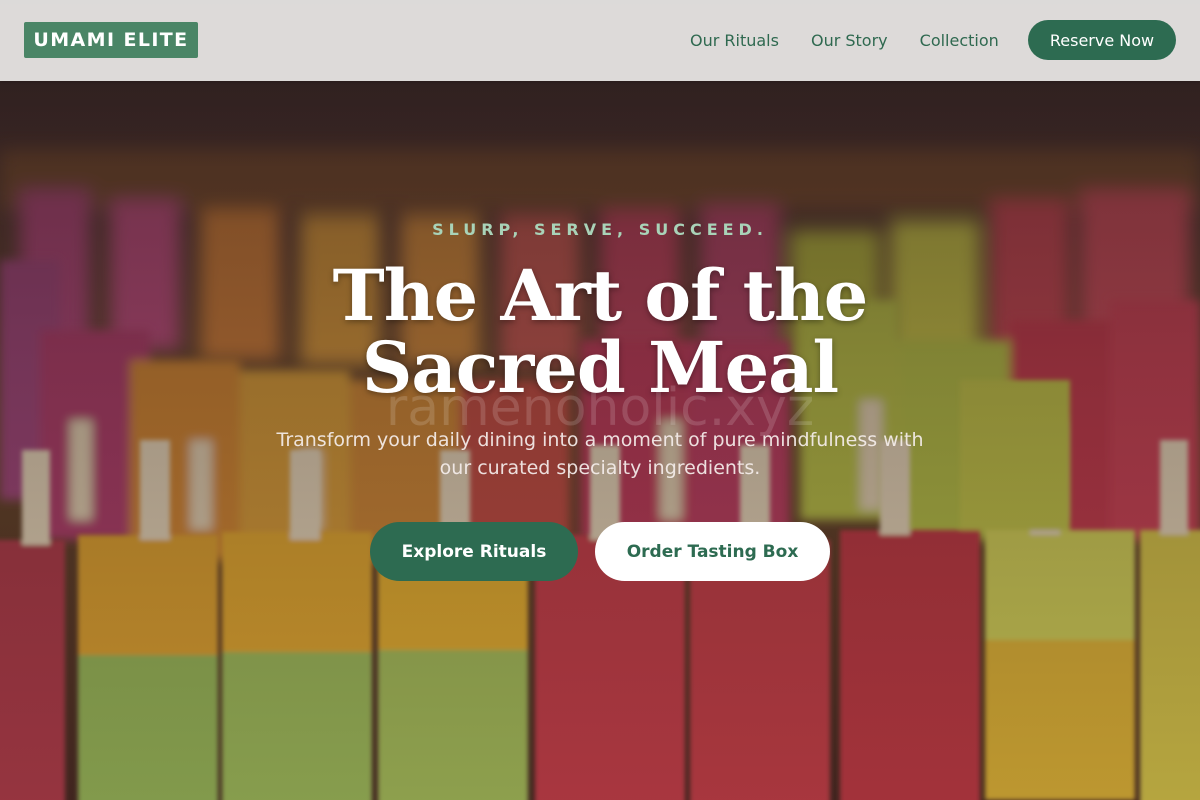 Image resolution: width=1200 pixels, height=800 pixels. Describe the element at coordinates (734, 40) in the screenshot. I see `nav-link-our-rituals: Our Rituals` at that location.